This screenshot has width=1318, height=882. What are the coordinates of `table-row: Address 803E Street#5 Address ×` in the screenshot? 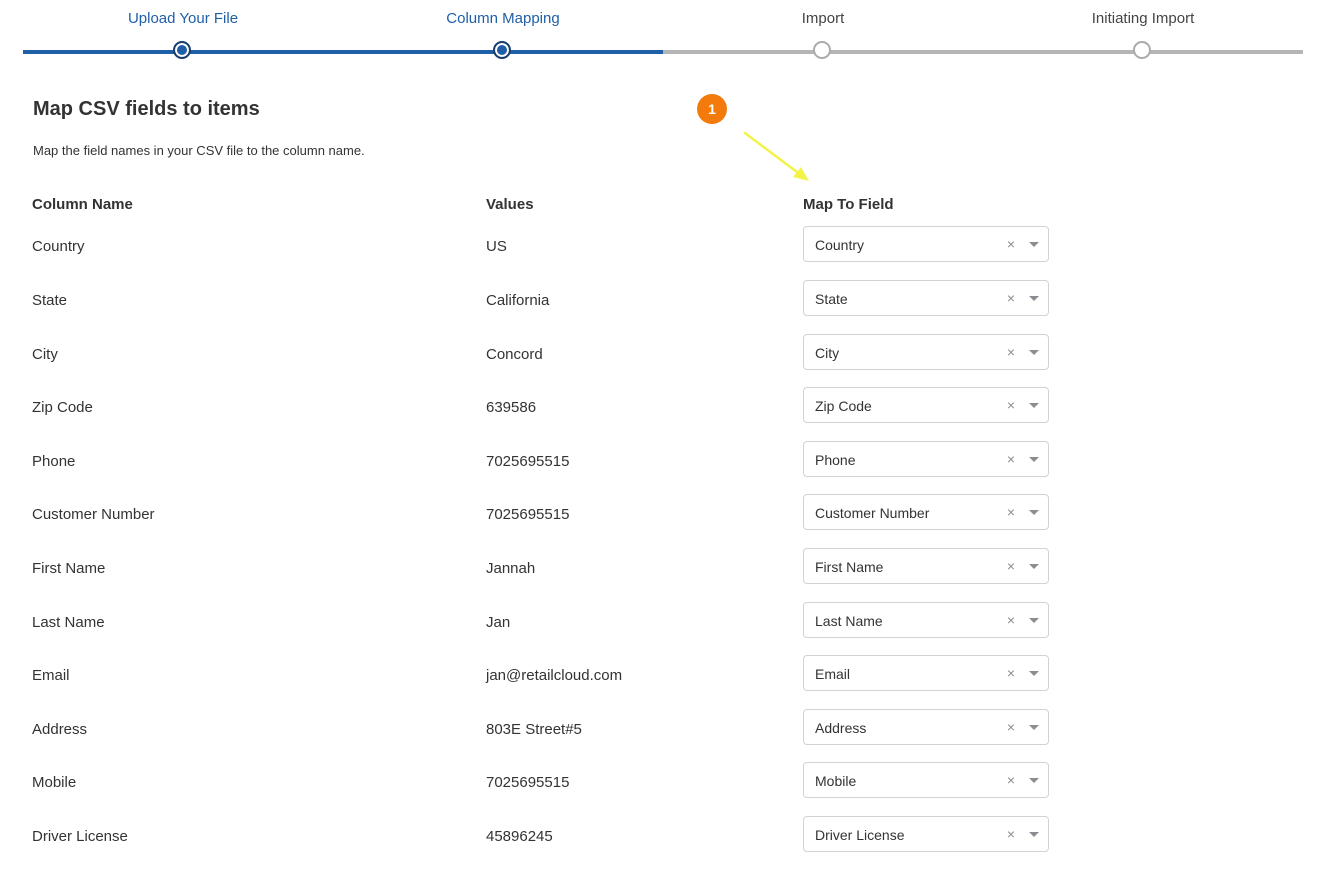 It's located at (659, 742).